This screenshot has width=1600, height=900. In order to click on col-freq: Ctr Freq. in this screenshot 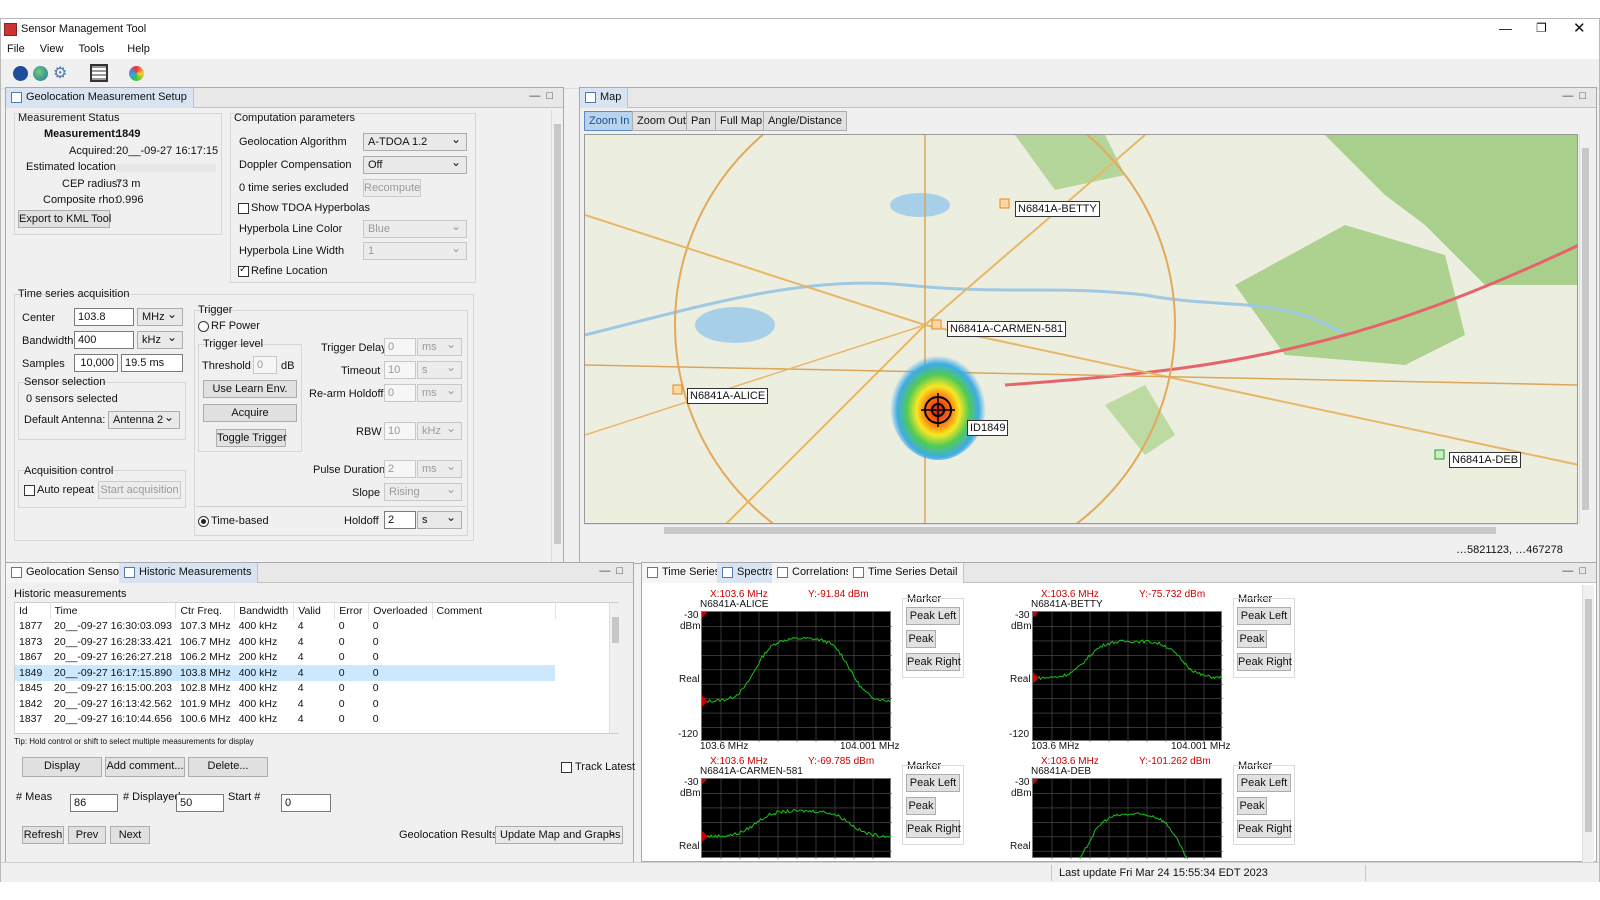, I will do `click(205, 611)`.